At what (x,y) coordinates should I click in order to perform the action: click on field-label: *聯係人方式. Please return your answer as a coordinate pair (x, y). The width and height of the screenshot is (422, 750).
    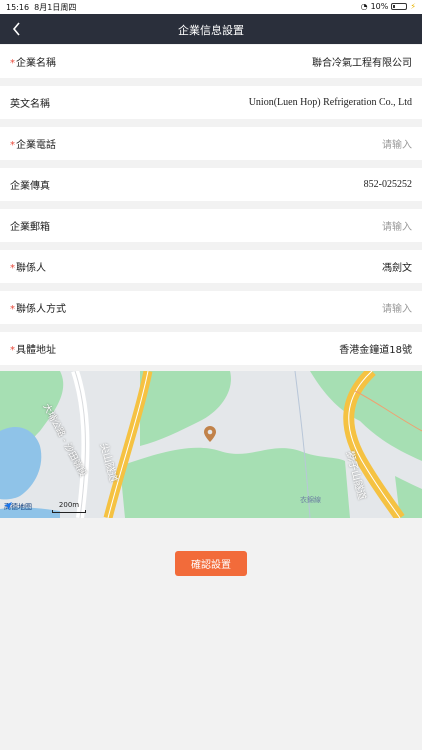
    Looking at the image, I should click on (38, 307).